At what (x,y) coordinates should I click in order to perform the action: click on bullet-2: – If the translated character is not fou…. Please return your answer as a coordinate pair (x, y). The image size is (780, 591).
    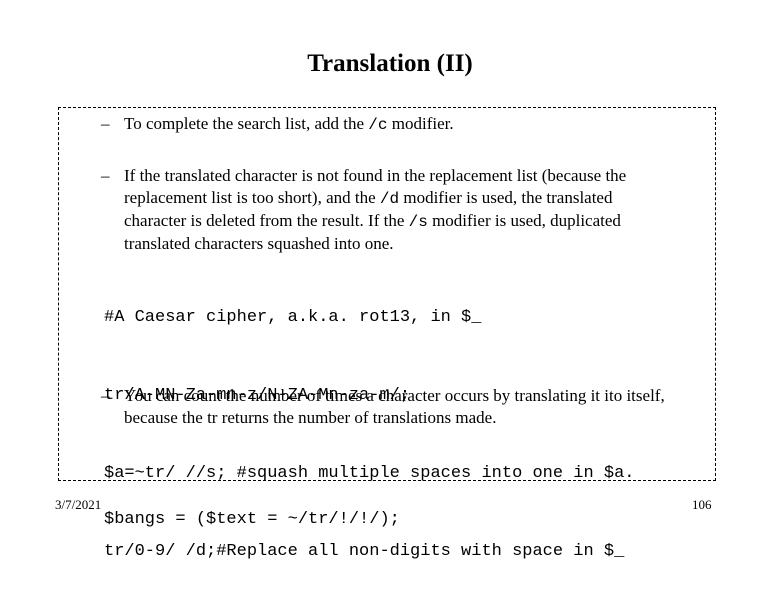
    Looking at the image, I should click on (386, 210).